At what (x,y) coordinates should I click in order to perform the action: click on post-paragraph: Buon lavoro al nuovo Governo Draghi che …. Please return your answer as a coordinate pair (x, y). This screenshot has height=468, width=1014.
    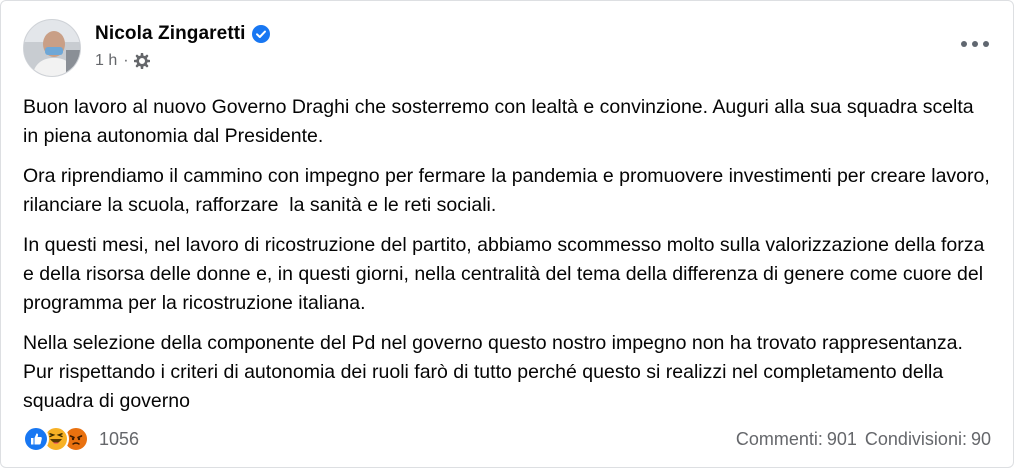
    Looking at the image, I should click on (501, 121).